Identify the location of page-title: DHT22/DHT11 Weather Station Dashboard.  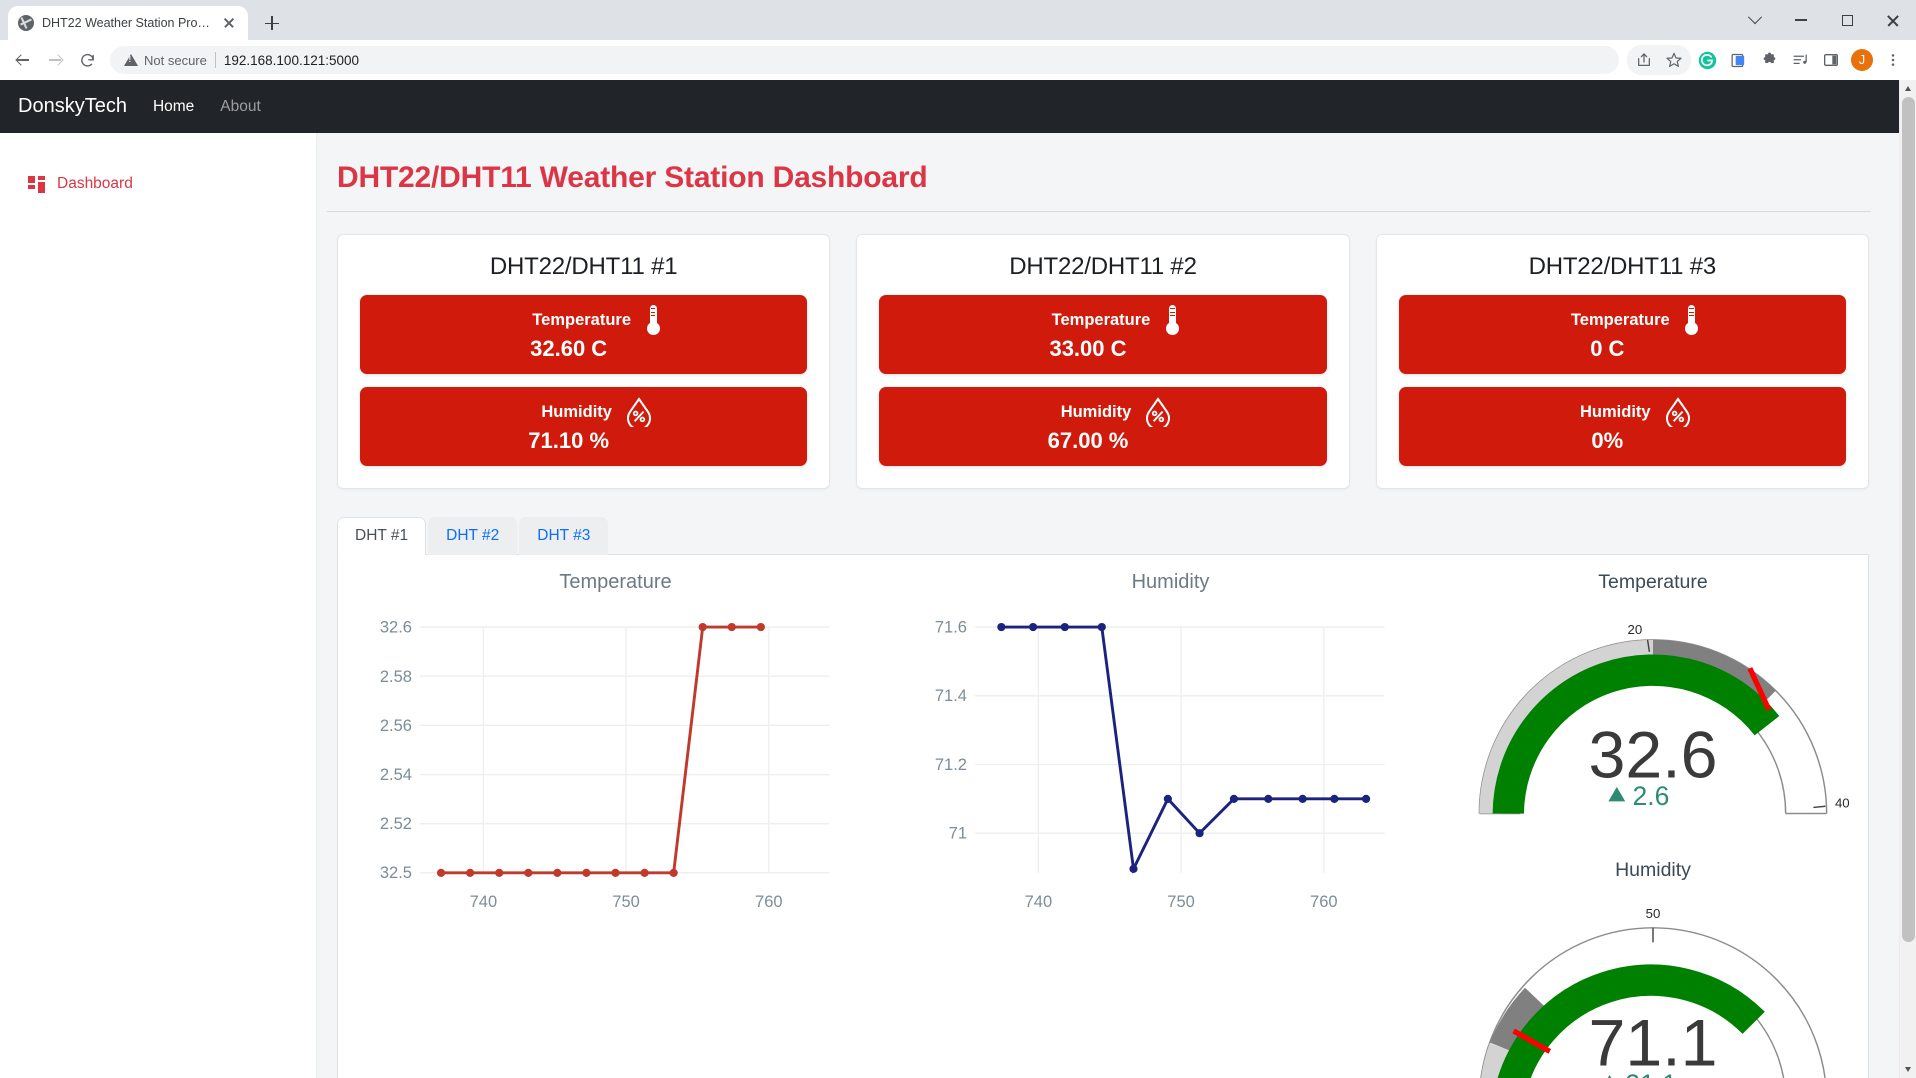
(1099, 172).